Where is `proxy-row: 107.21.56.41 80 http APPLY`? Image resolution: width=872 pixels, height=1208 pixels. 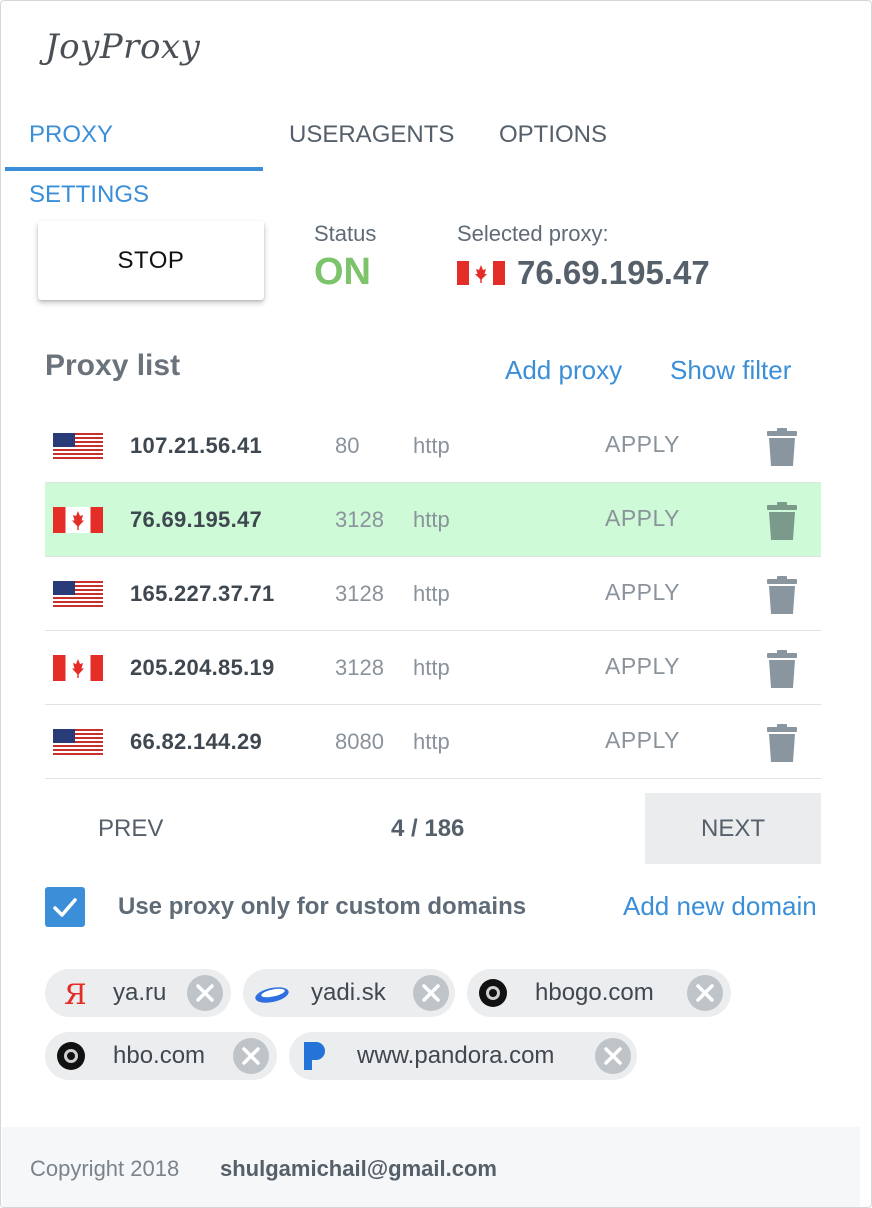 proxy-row: 107.21.56.41 80 http APPLY is located at coordinates (433, 446).